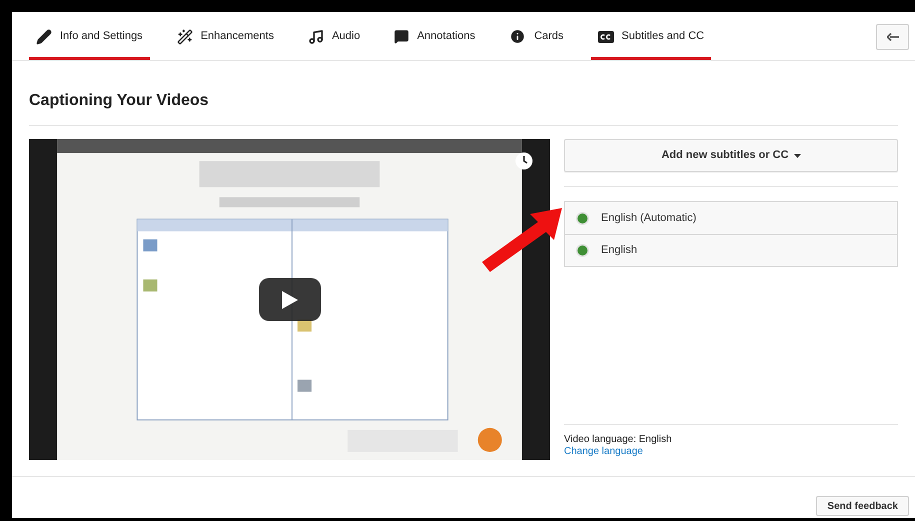 The height and width of the screenshot is (521, 915). I want to click on page-title: Captioning Your Videos, so click(463, 93).